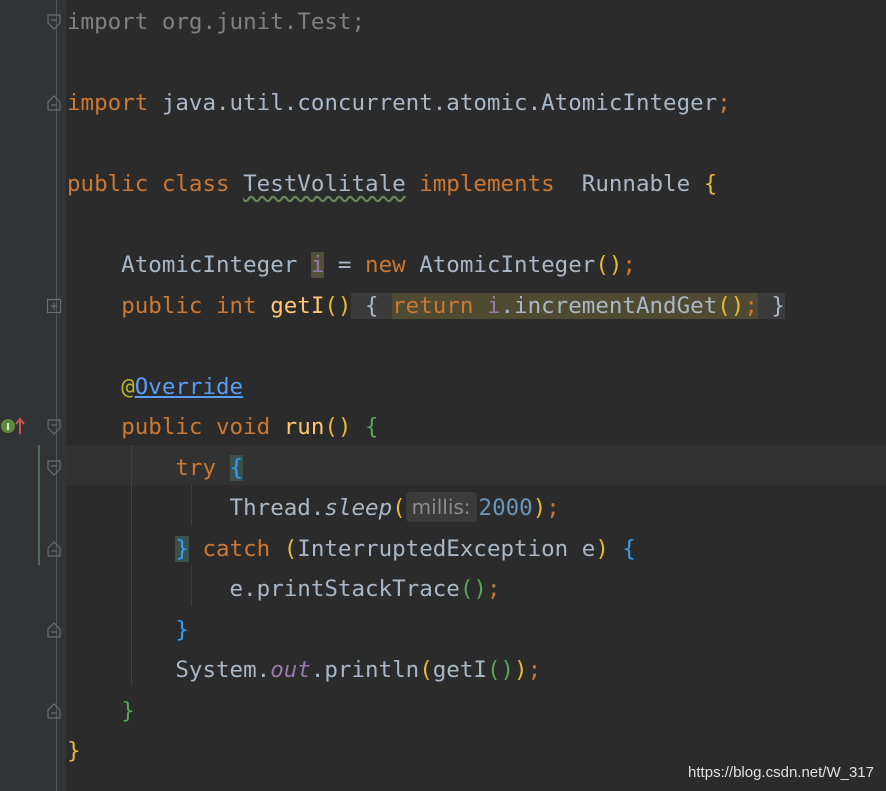 This screenshot has height=791, width=886. What do you see at coordinates (243, 427) in the screenshot?
I see `code-token: void` at bounding box center [243, 427].